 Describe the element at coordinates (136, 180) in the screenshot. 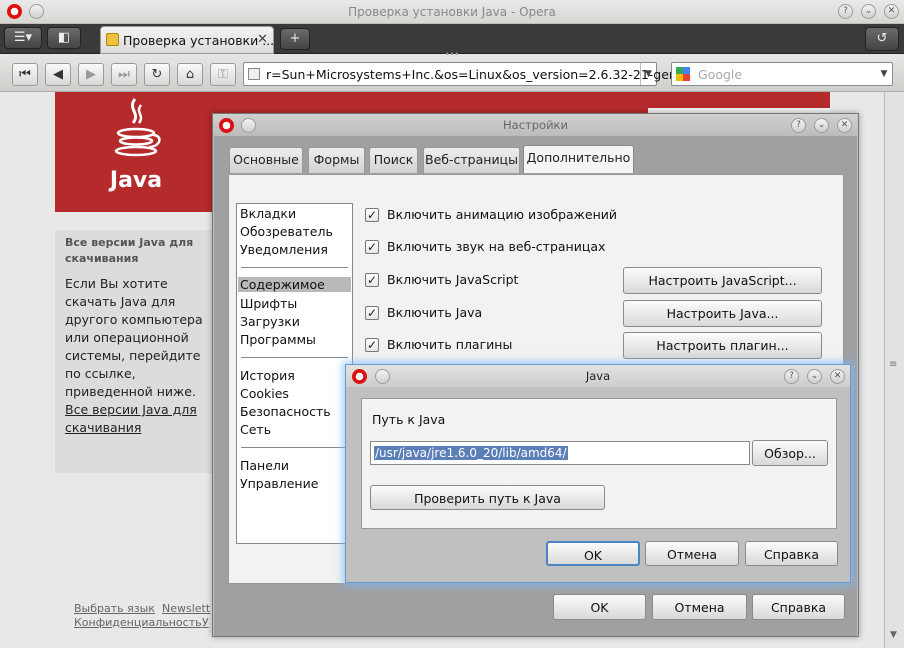

I see `java-wordmark: Java` at that location.